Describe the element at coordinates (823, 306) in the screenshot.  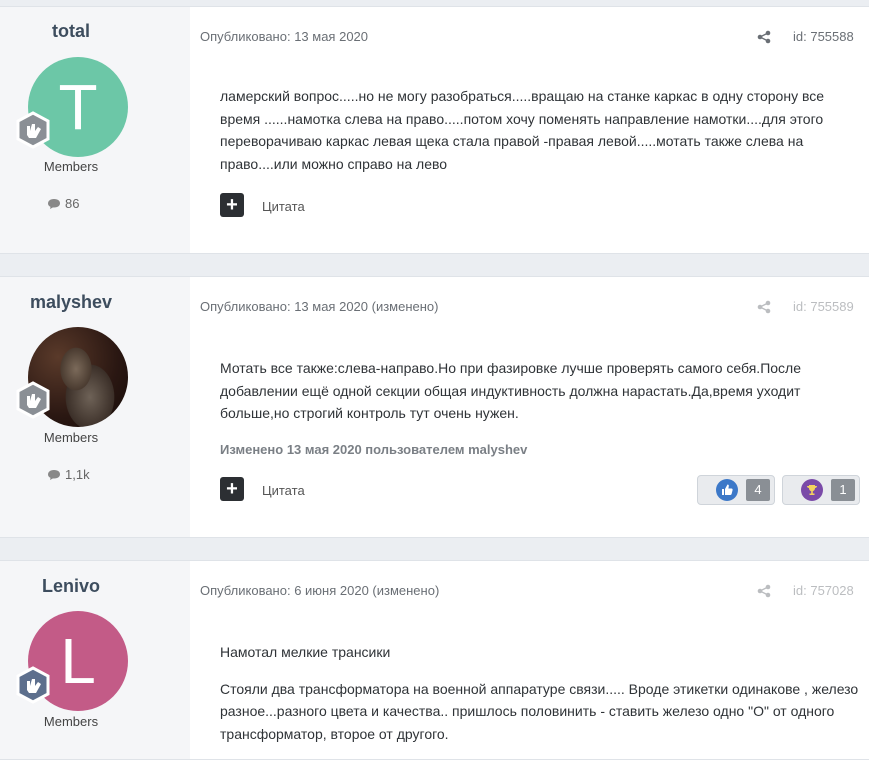
I see `post-id: id: 755589` at that location.